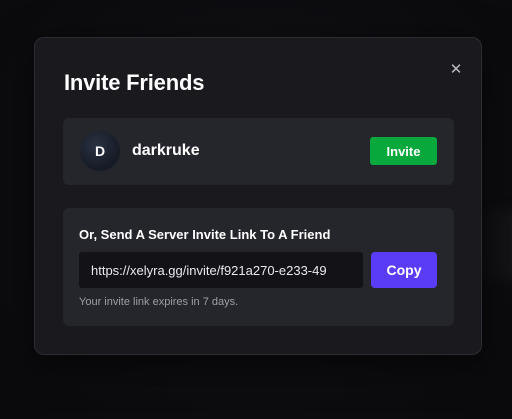 The width and height of the screenshot is (512, 419). Describe the element at coordinates (403, 151) in the screenshot. I see `invite-button: Invite` at that location.